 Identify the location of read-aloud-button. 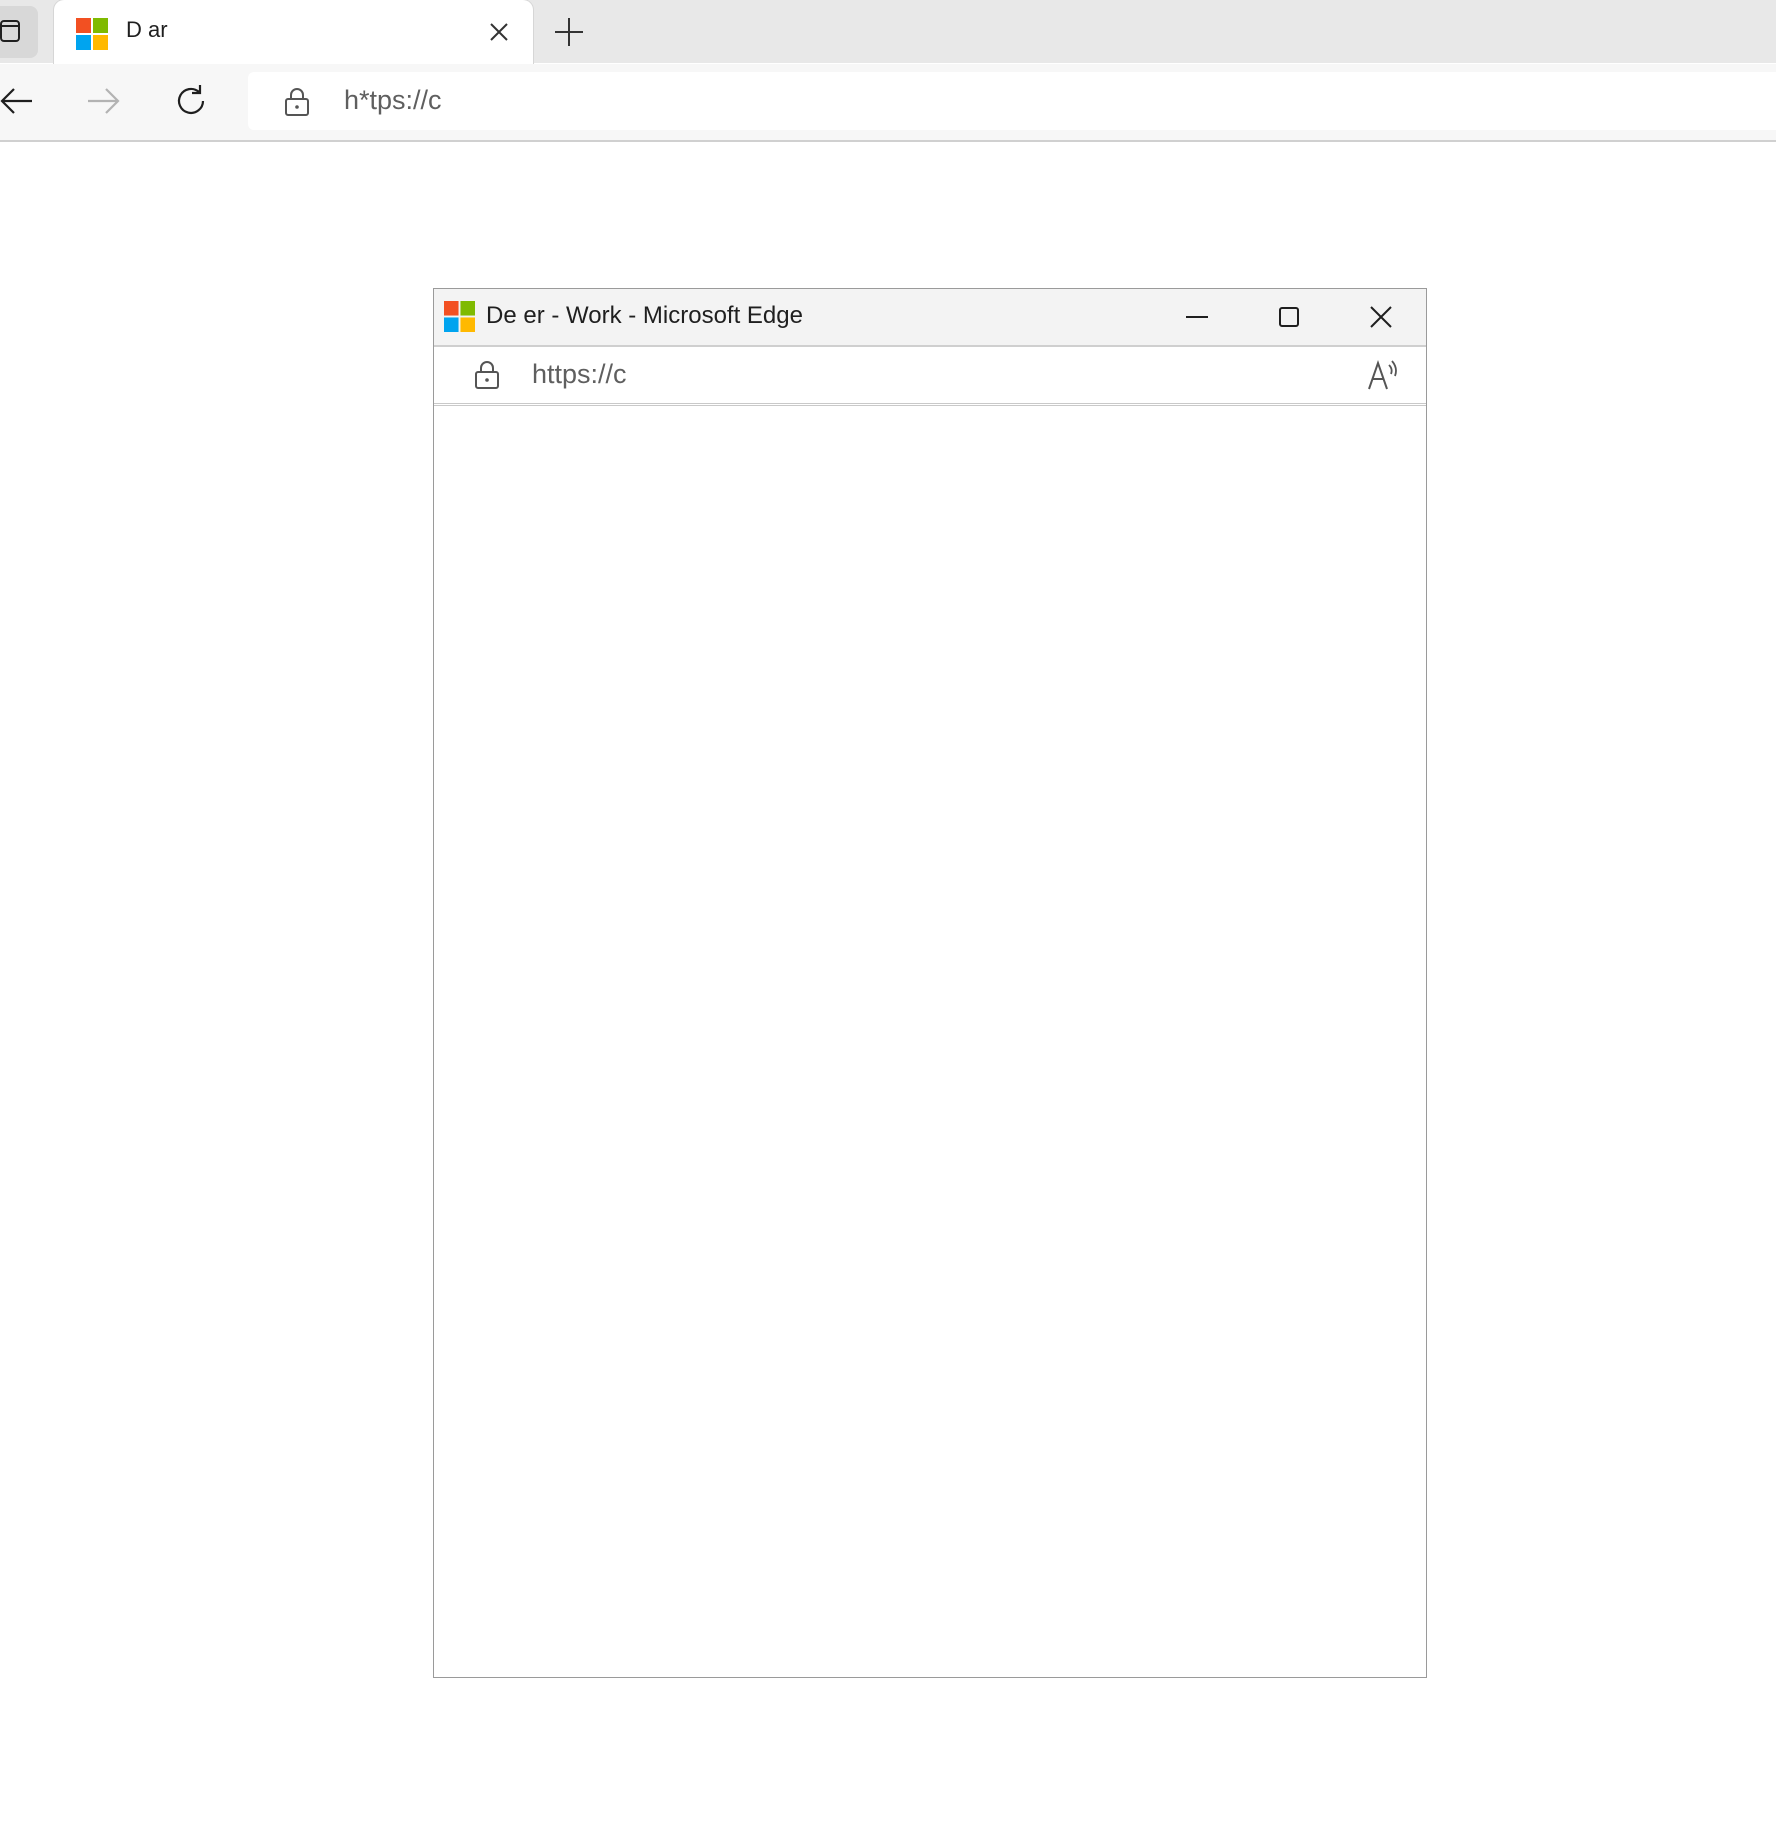
(1384, 375).